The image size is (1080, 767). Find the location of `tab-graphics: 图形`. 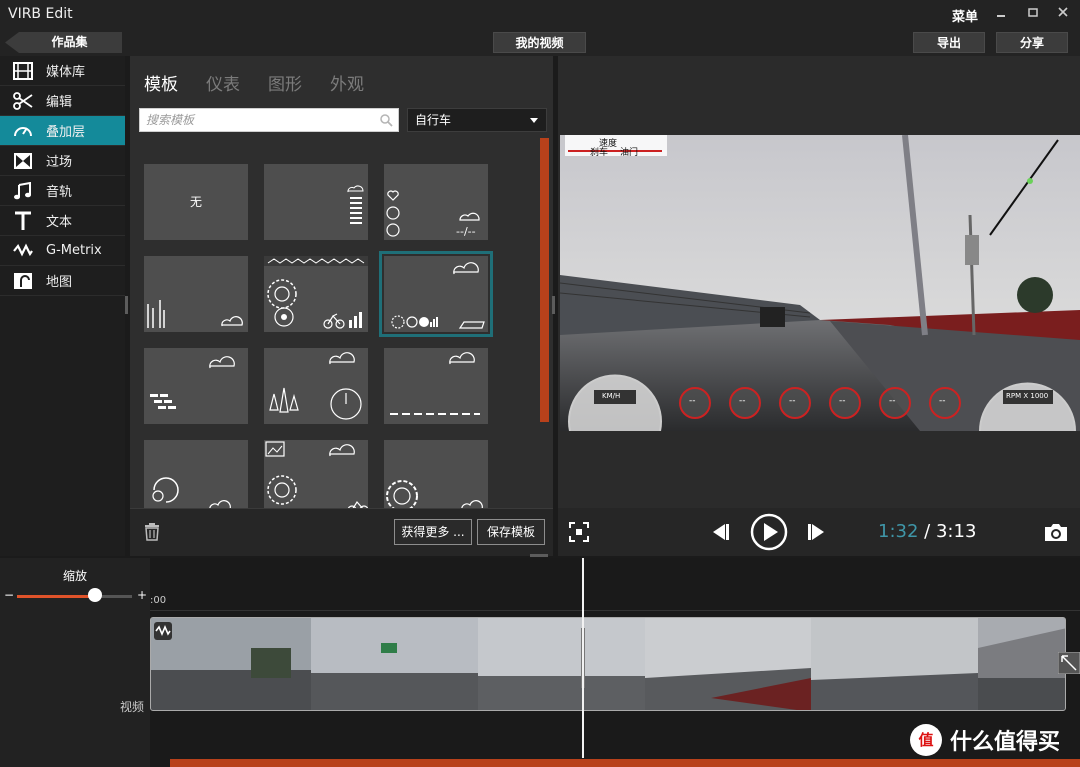

tab-graphics: 图形 is located at coordinates (285, 82).